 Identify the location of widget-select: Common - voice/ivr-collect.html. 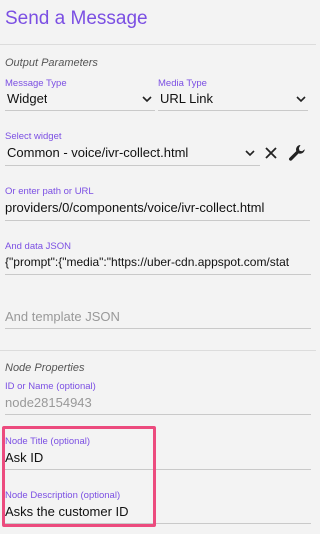
(132, 153).